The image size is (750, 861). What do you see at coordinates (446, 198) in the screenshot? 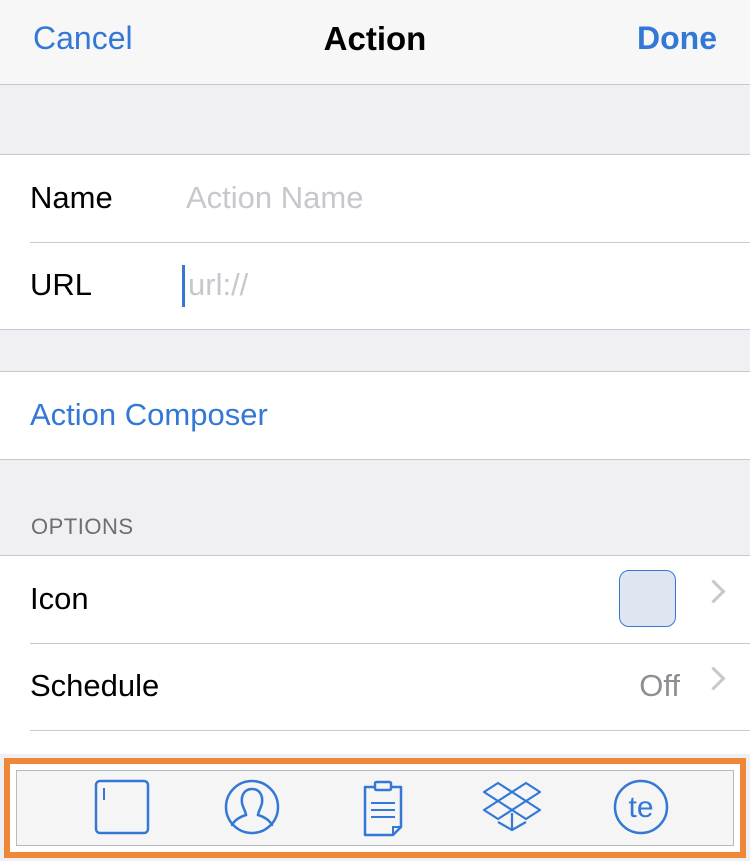
I see `action-name-input` at bounding box center [446, 198].